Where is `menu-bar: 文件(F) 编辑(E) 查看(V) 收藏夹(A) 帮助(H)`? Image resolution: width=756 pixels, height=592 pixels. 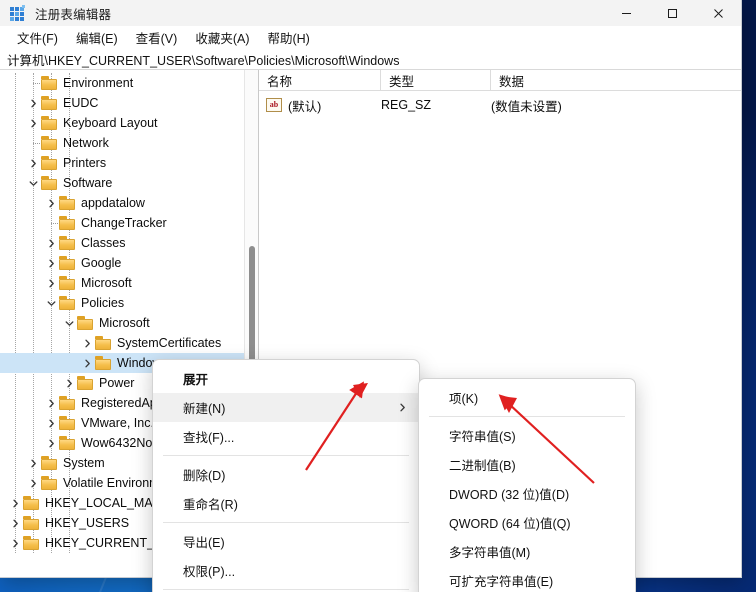
menu-bar: 文件(F) 编辑(E) 查看(V) 收藏夹(A) 帮助(H) is located at coordinates (370, 37).